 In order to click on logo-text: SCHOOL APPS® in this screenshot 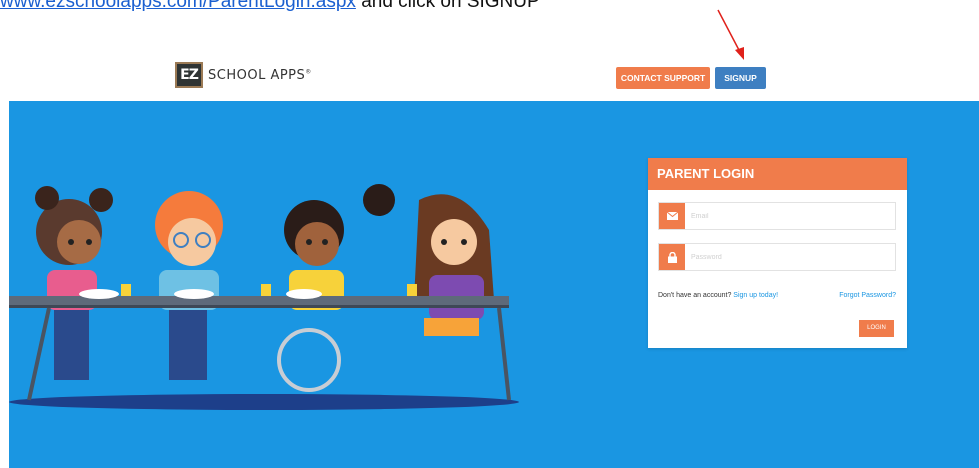, I will do `click(260, 75)`.